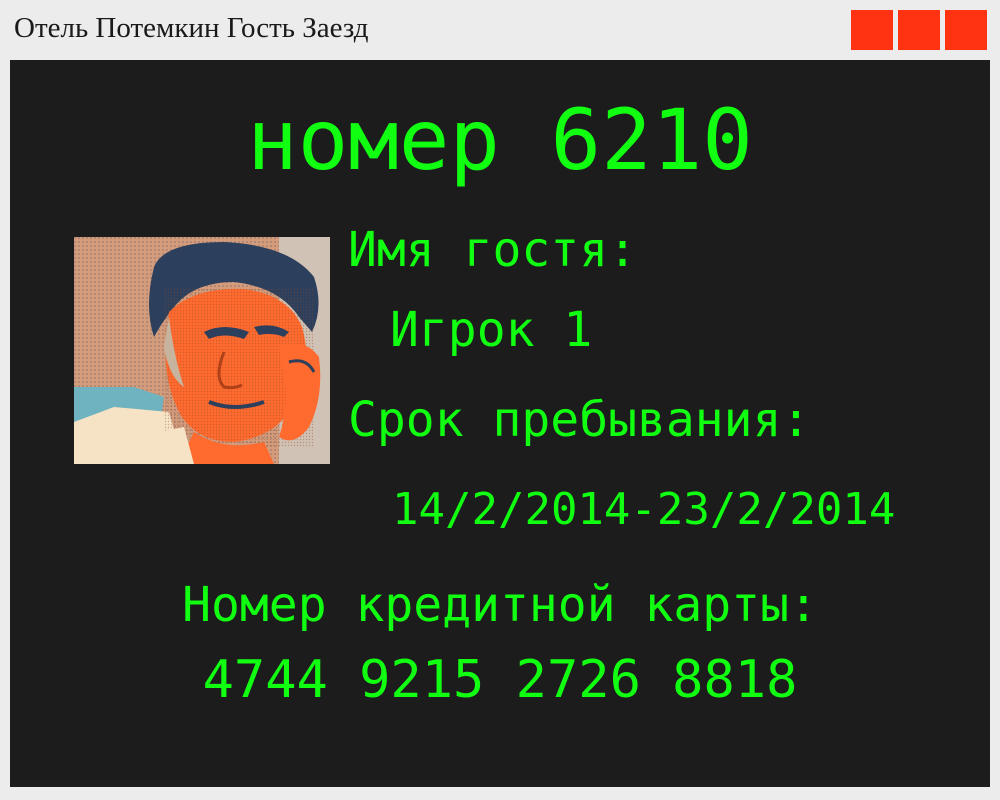 The height and width of the screenshot is (800, 1000). Describe the element at coordinates (500, 680) in the screenshot. I see `credit-card-number: 4744 9215 2726 8818` at that location.